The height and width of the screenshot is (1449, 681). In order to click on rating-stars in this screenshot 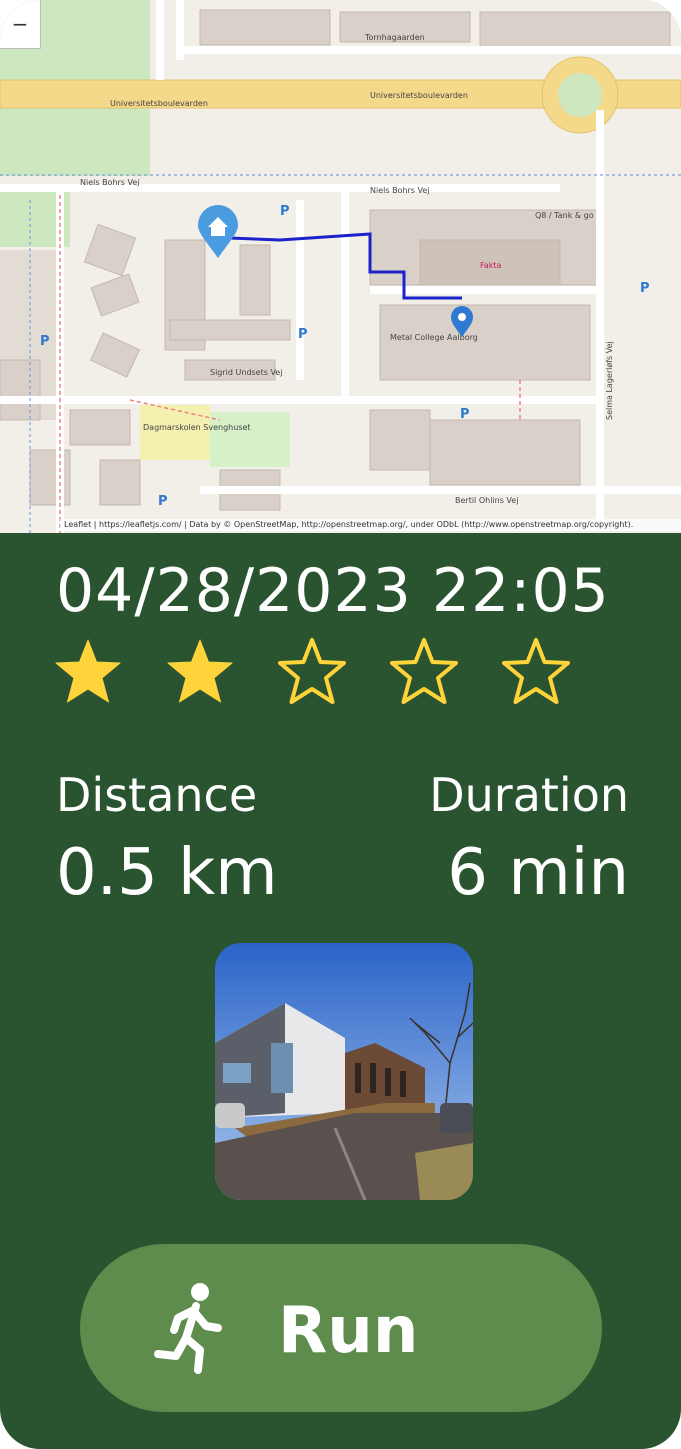, I will do `click(312, 672)`.